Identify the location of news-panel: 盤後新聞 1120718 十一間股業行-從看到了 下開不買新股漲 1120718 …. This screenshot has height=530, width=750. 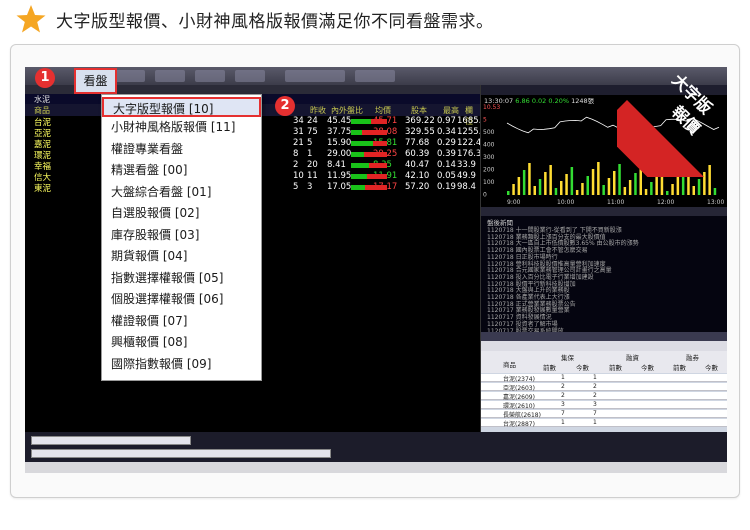
(603, 270).